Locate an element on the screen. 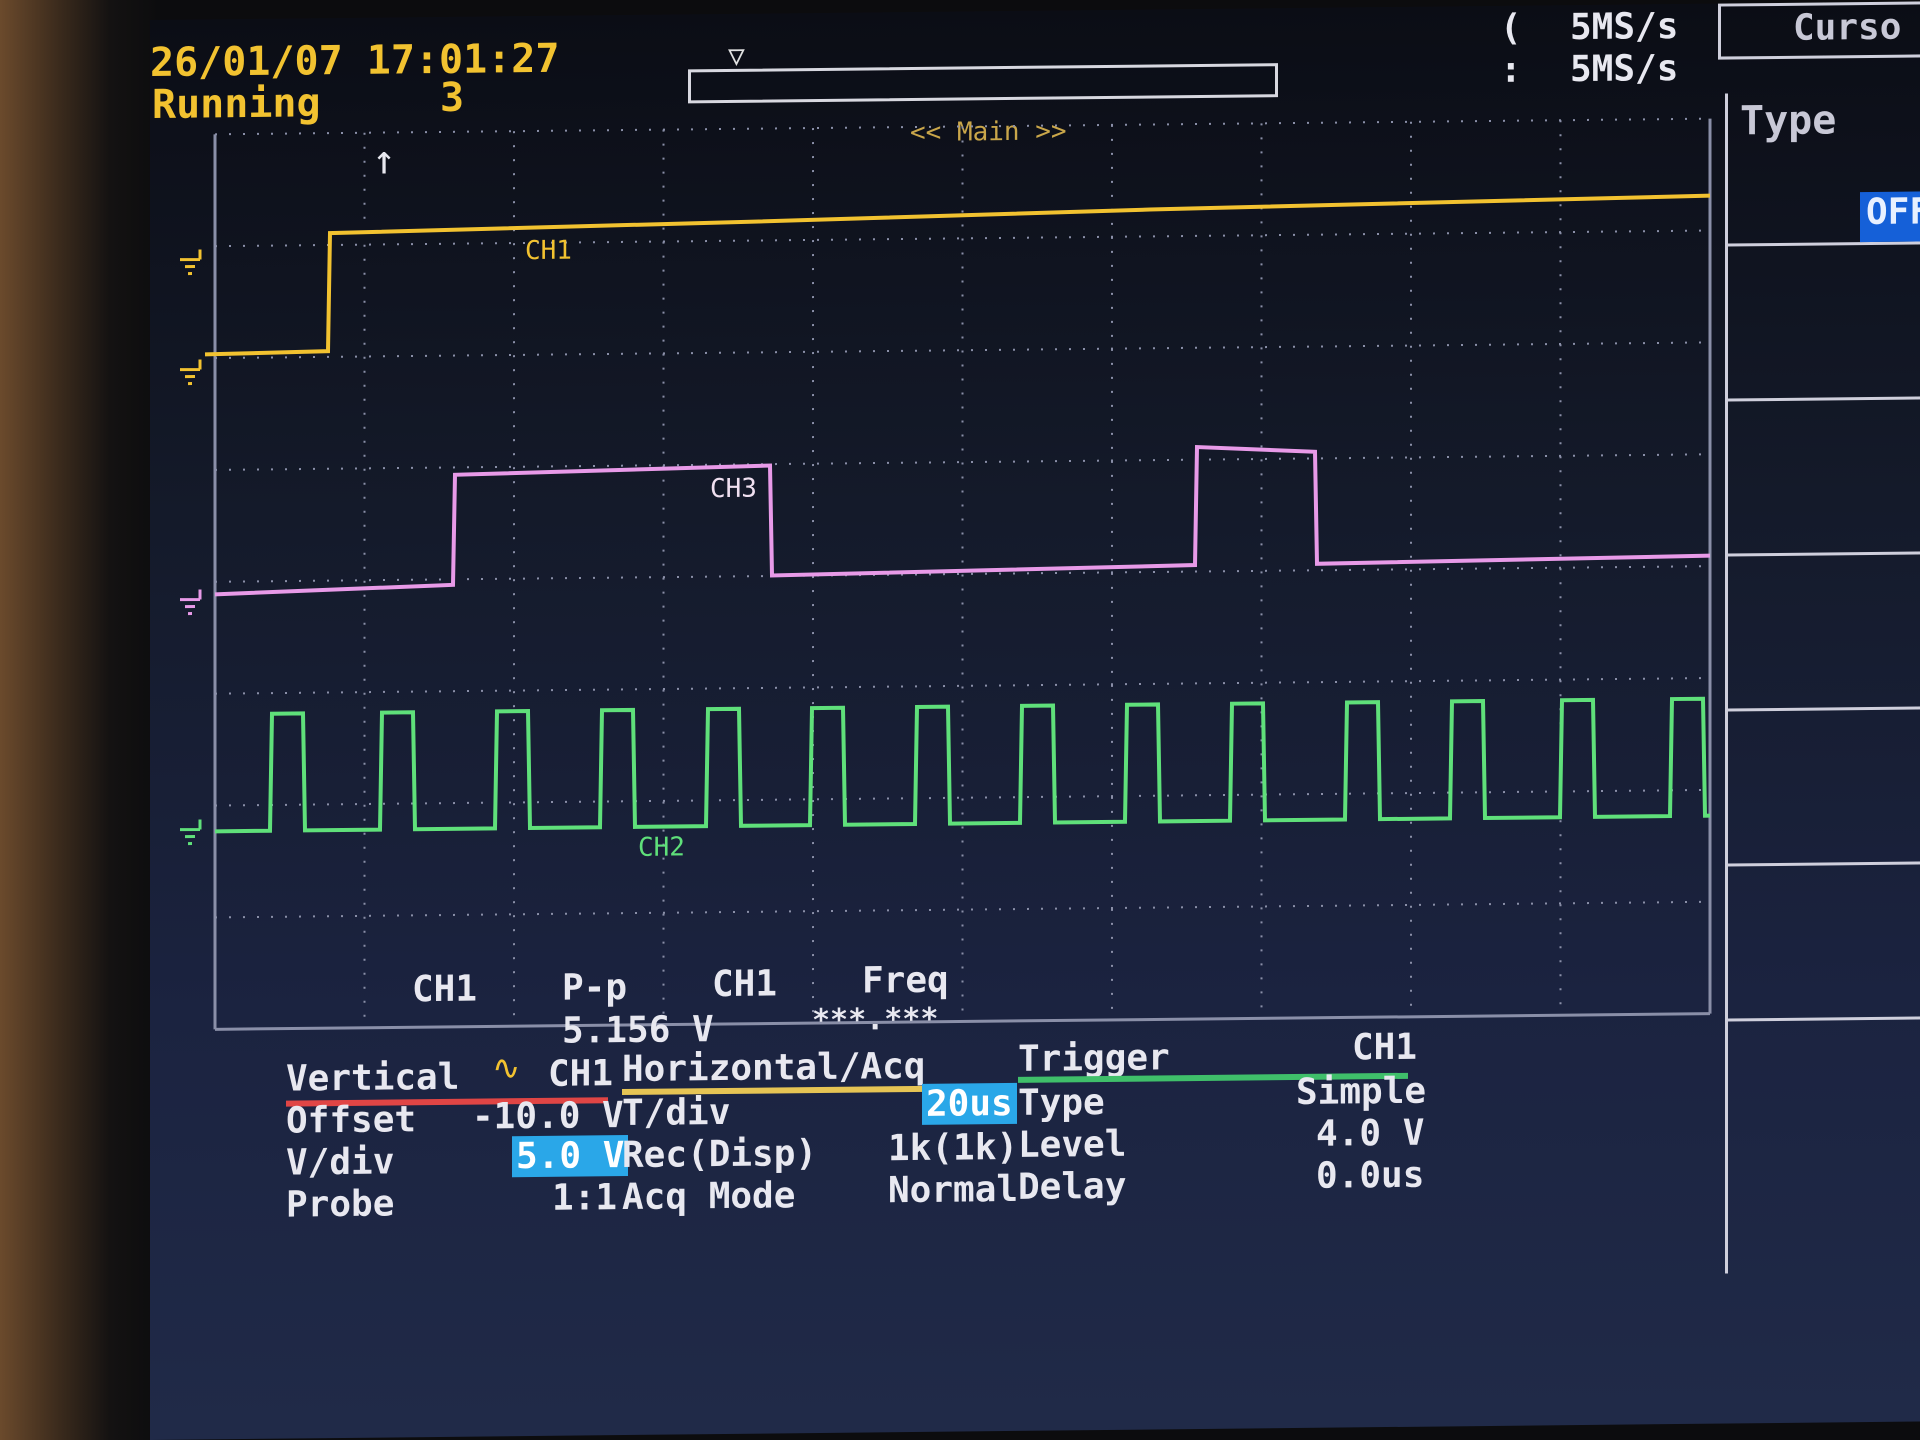 This screenshot has height=1440, width=1920. ch1-waveform is located at coordinates (957, 275).